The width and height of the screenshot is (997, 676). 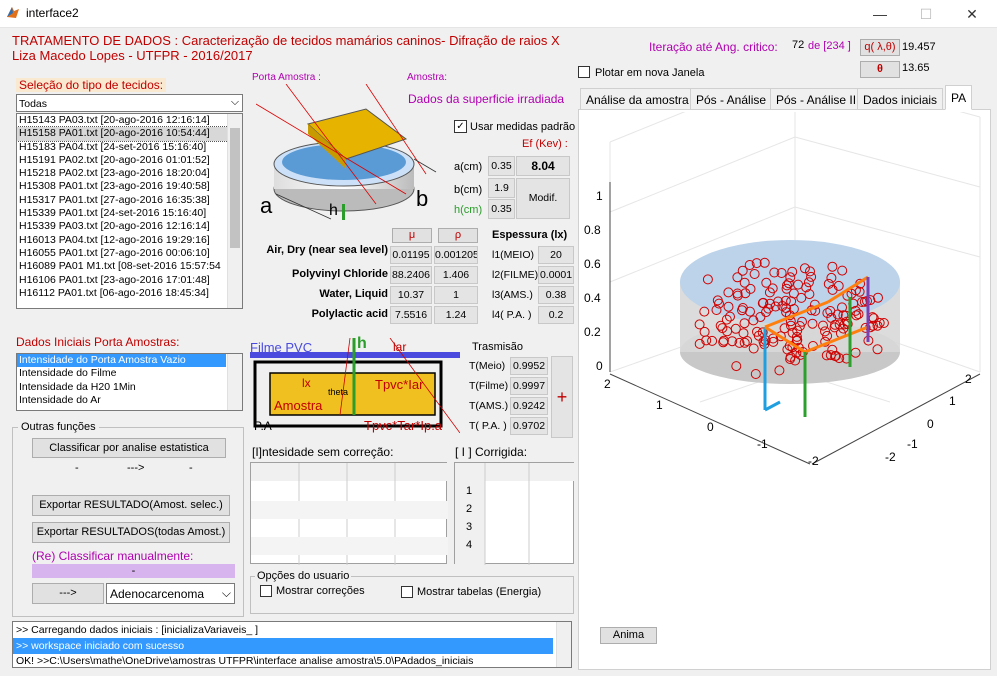 I want to click on transmission-value: 0.9997, so click(x=529, y=386).